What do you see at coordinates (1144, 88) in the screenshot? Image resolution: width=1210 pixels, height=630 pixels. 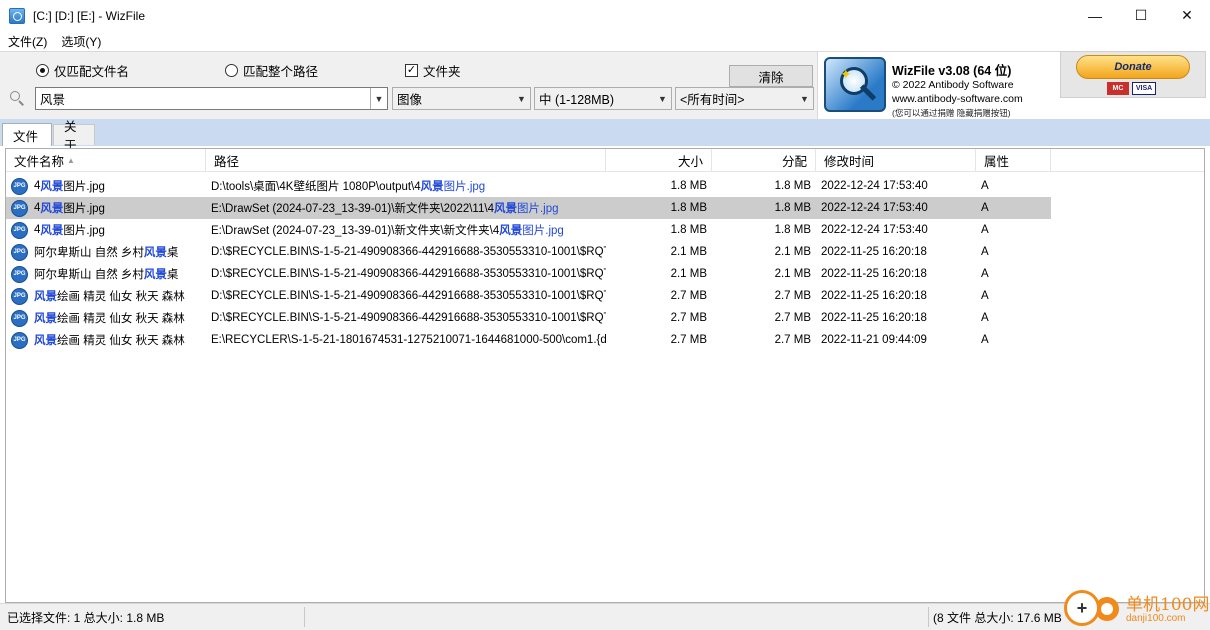 I see `visa-icon: VISA` at bounding box center [1144, 88].